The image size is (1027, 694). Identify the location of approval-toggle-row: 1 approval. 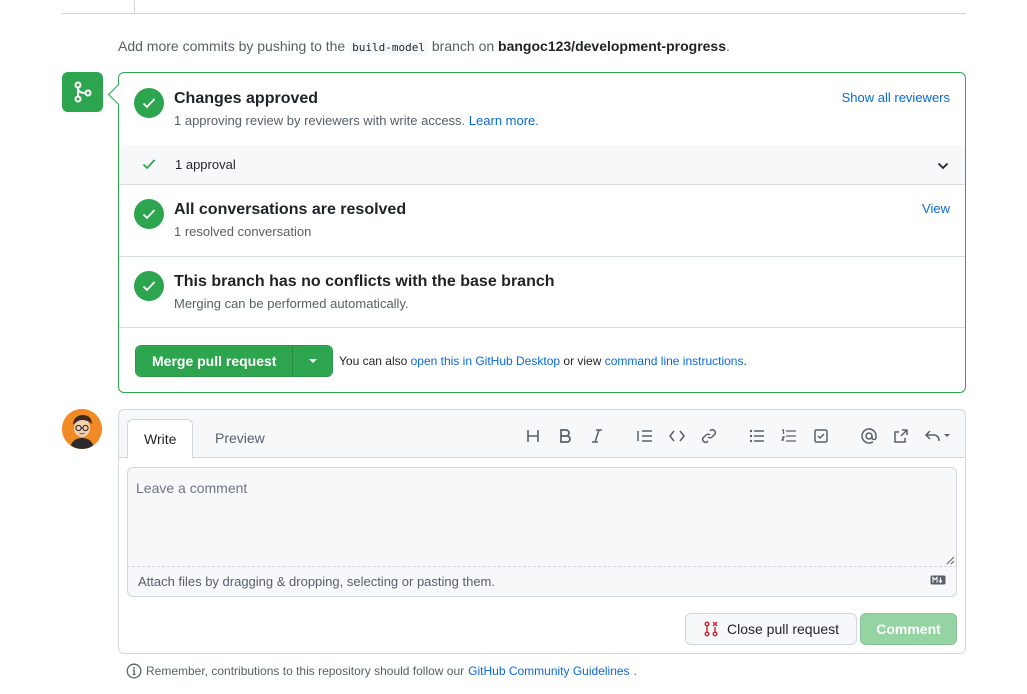
(542, 165).